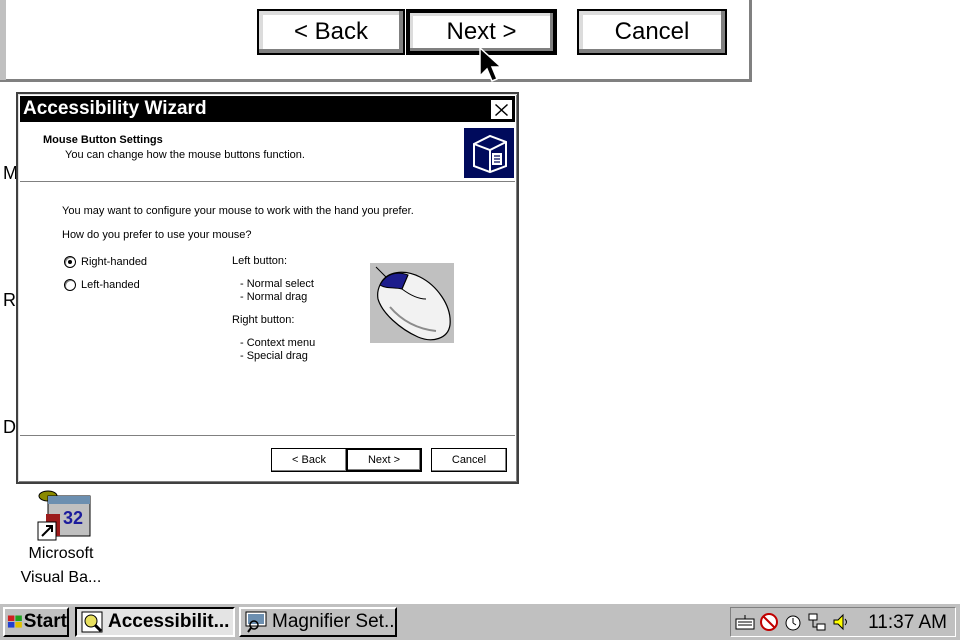 This screenshot has height=640, width=960. Describe the element at coordinates (260, 261) in the screenshot. I see `left-button-title: Left button:` at that location.